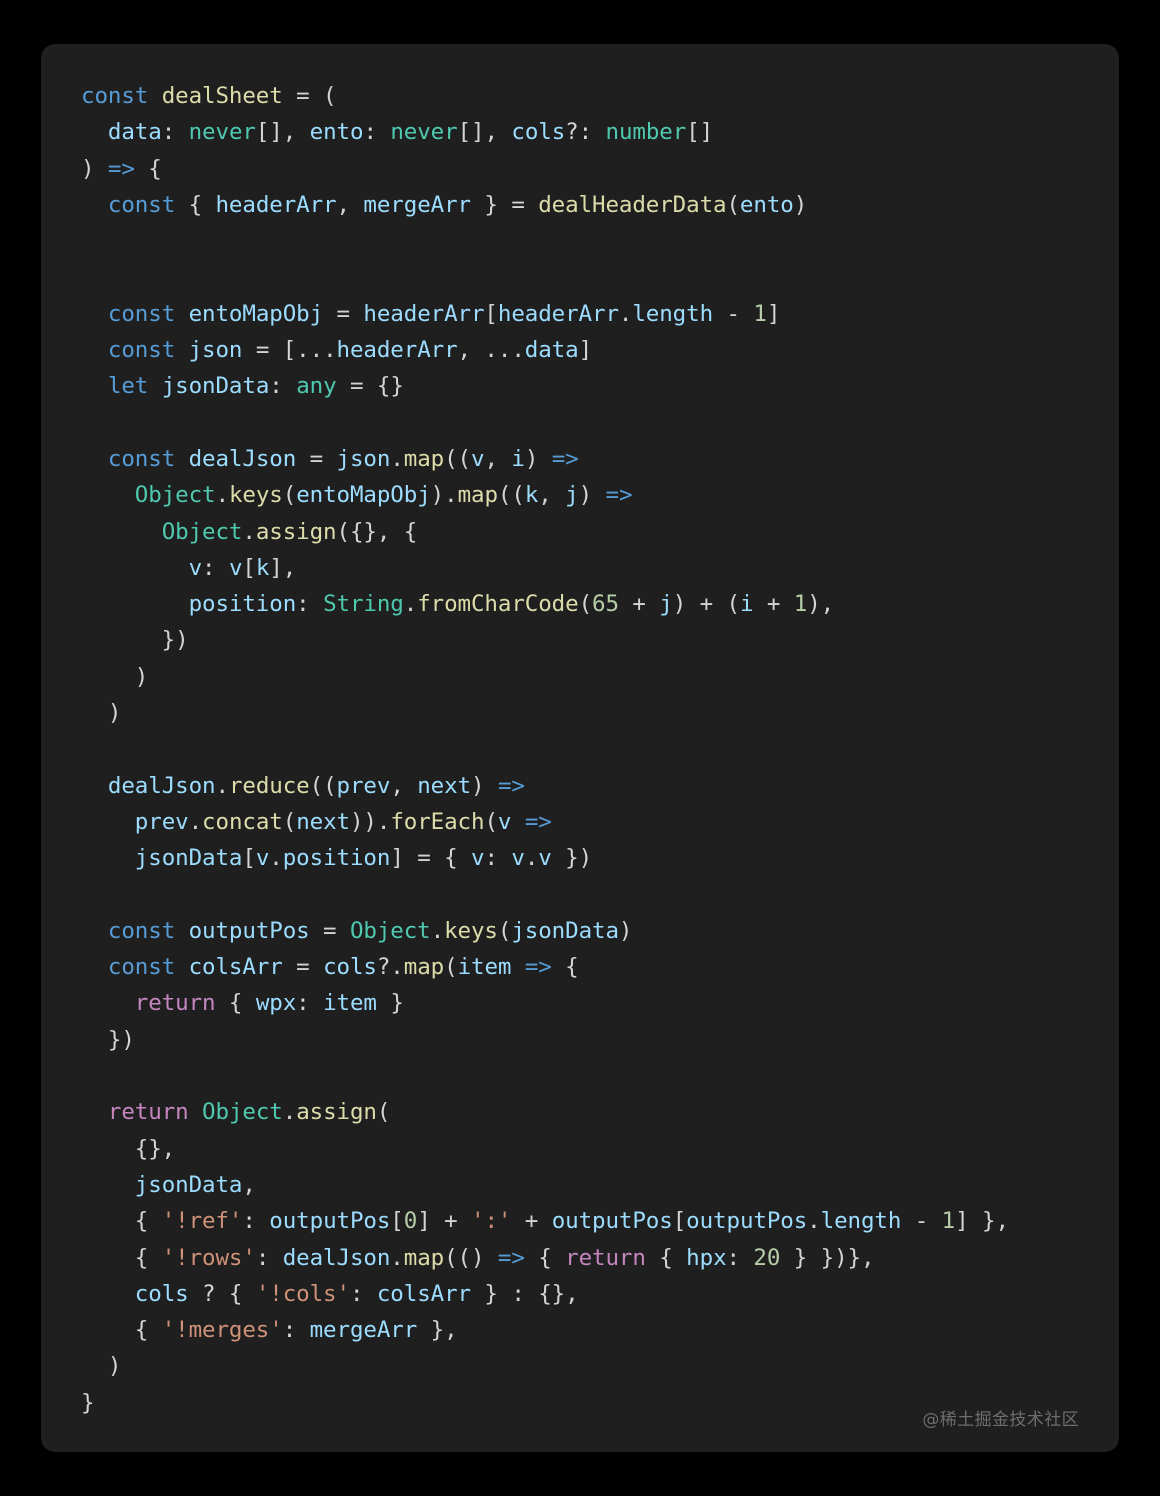  Describe the element at coordinates (572, 858) in the screenshot. I see `code-token-punc: })` at that location.